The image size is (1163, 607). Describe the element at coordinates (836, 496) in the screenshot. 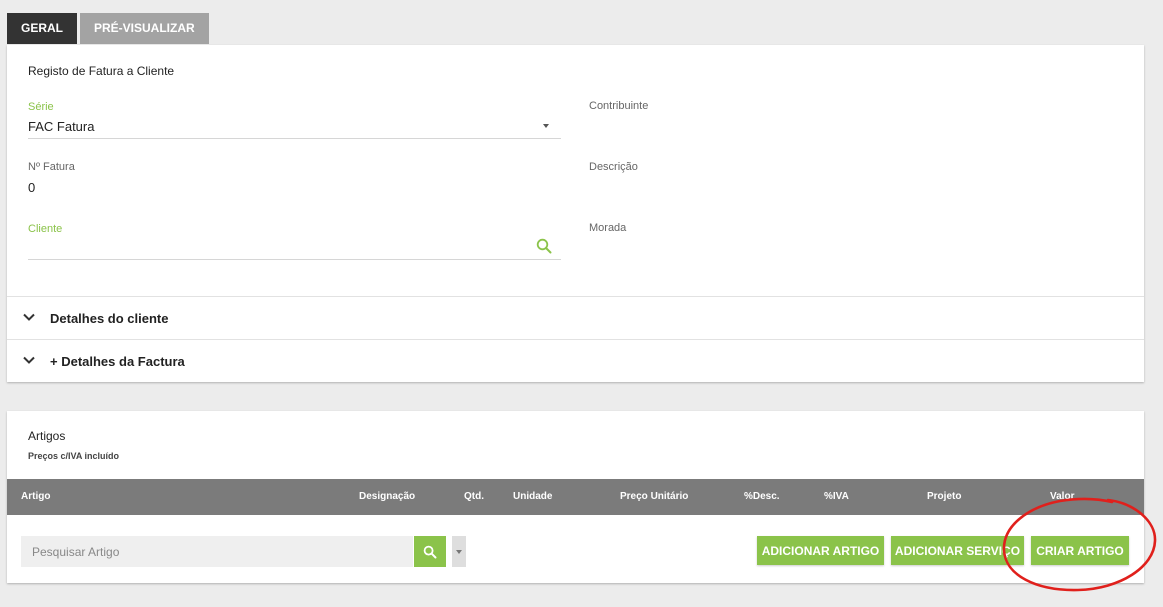

I see `column-header-iva: %IVA` at that location.